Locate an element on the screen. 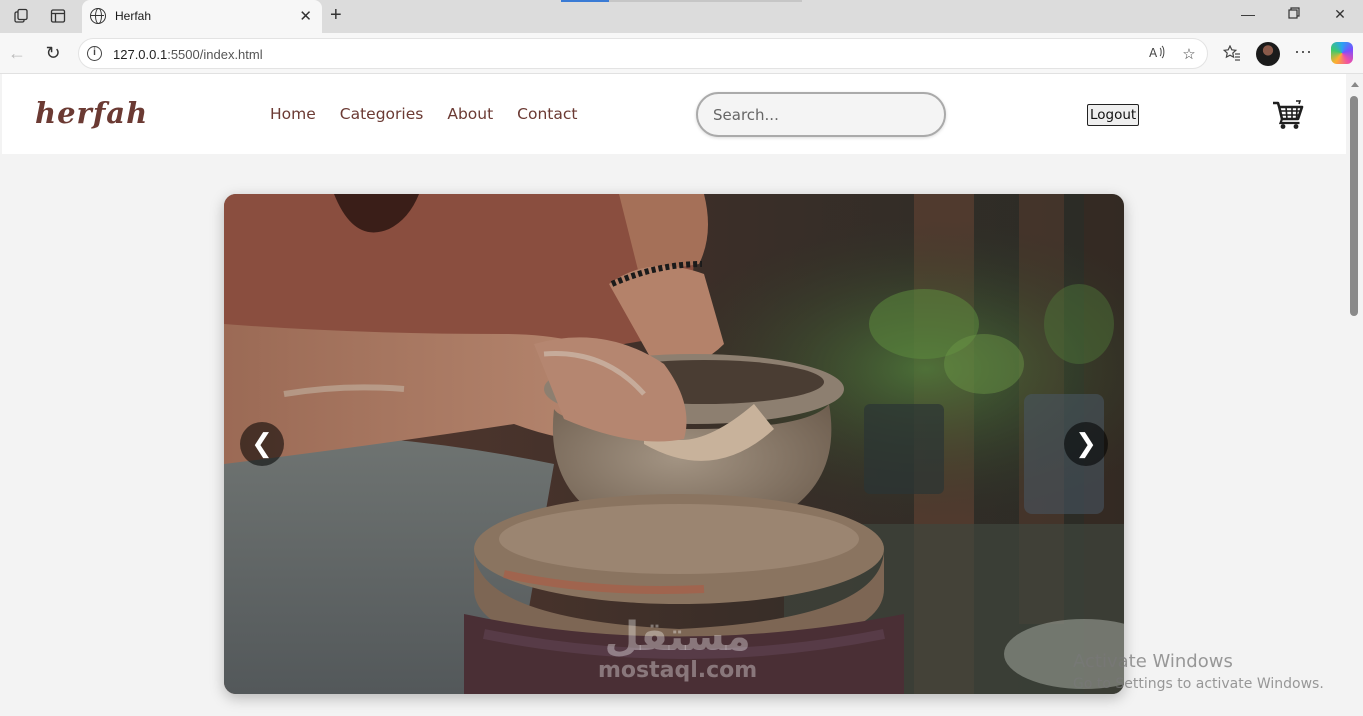  url-path: :5500/index.html is located at coordinates (215, 54).